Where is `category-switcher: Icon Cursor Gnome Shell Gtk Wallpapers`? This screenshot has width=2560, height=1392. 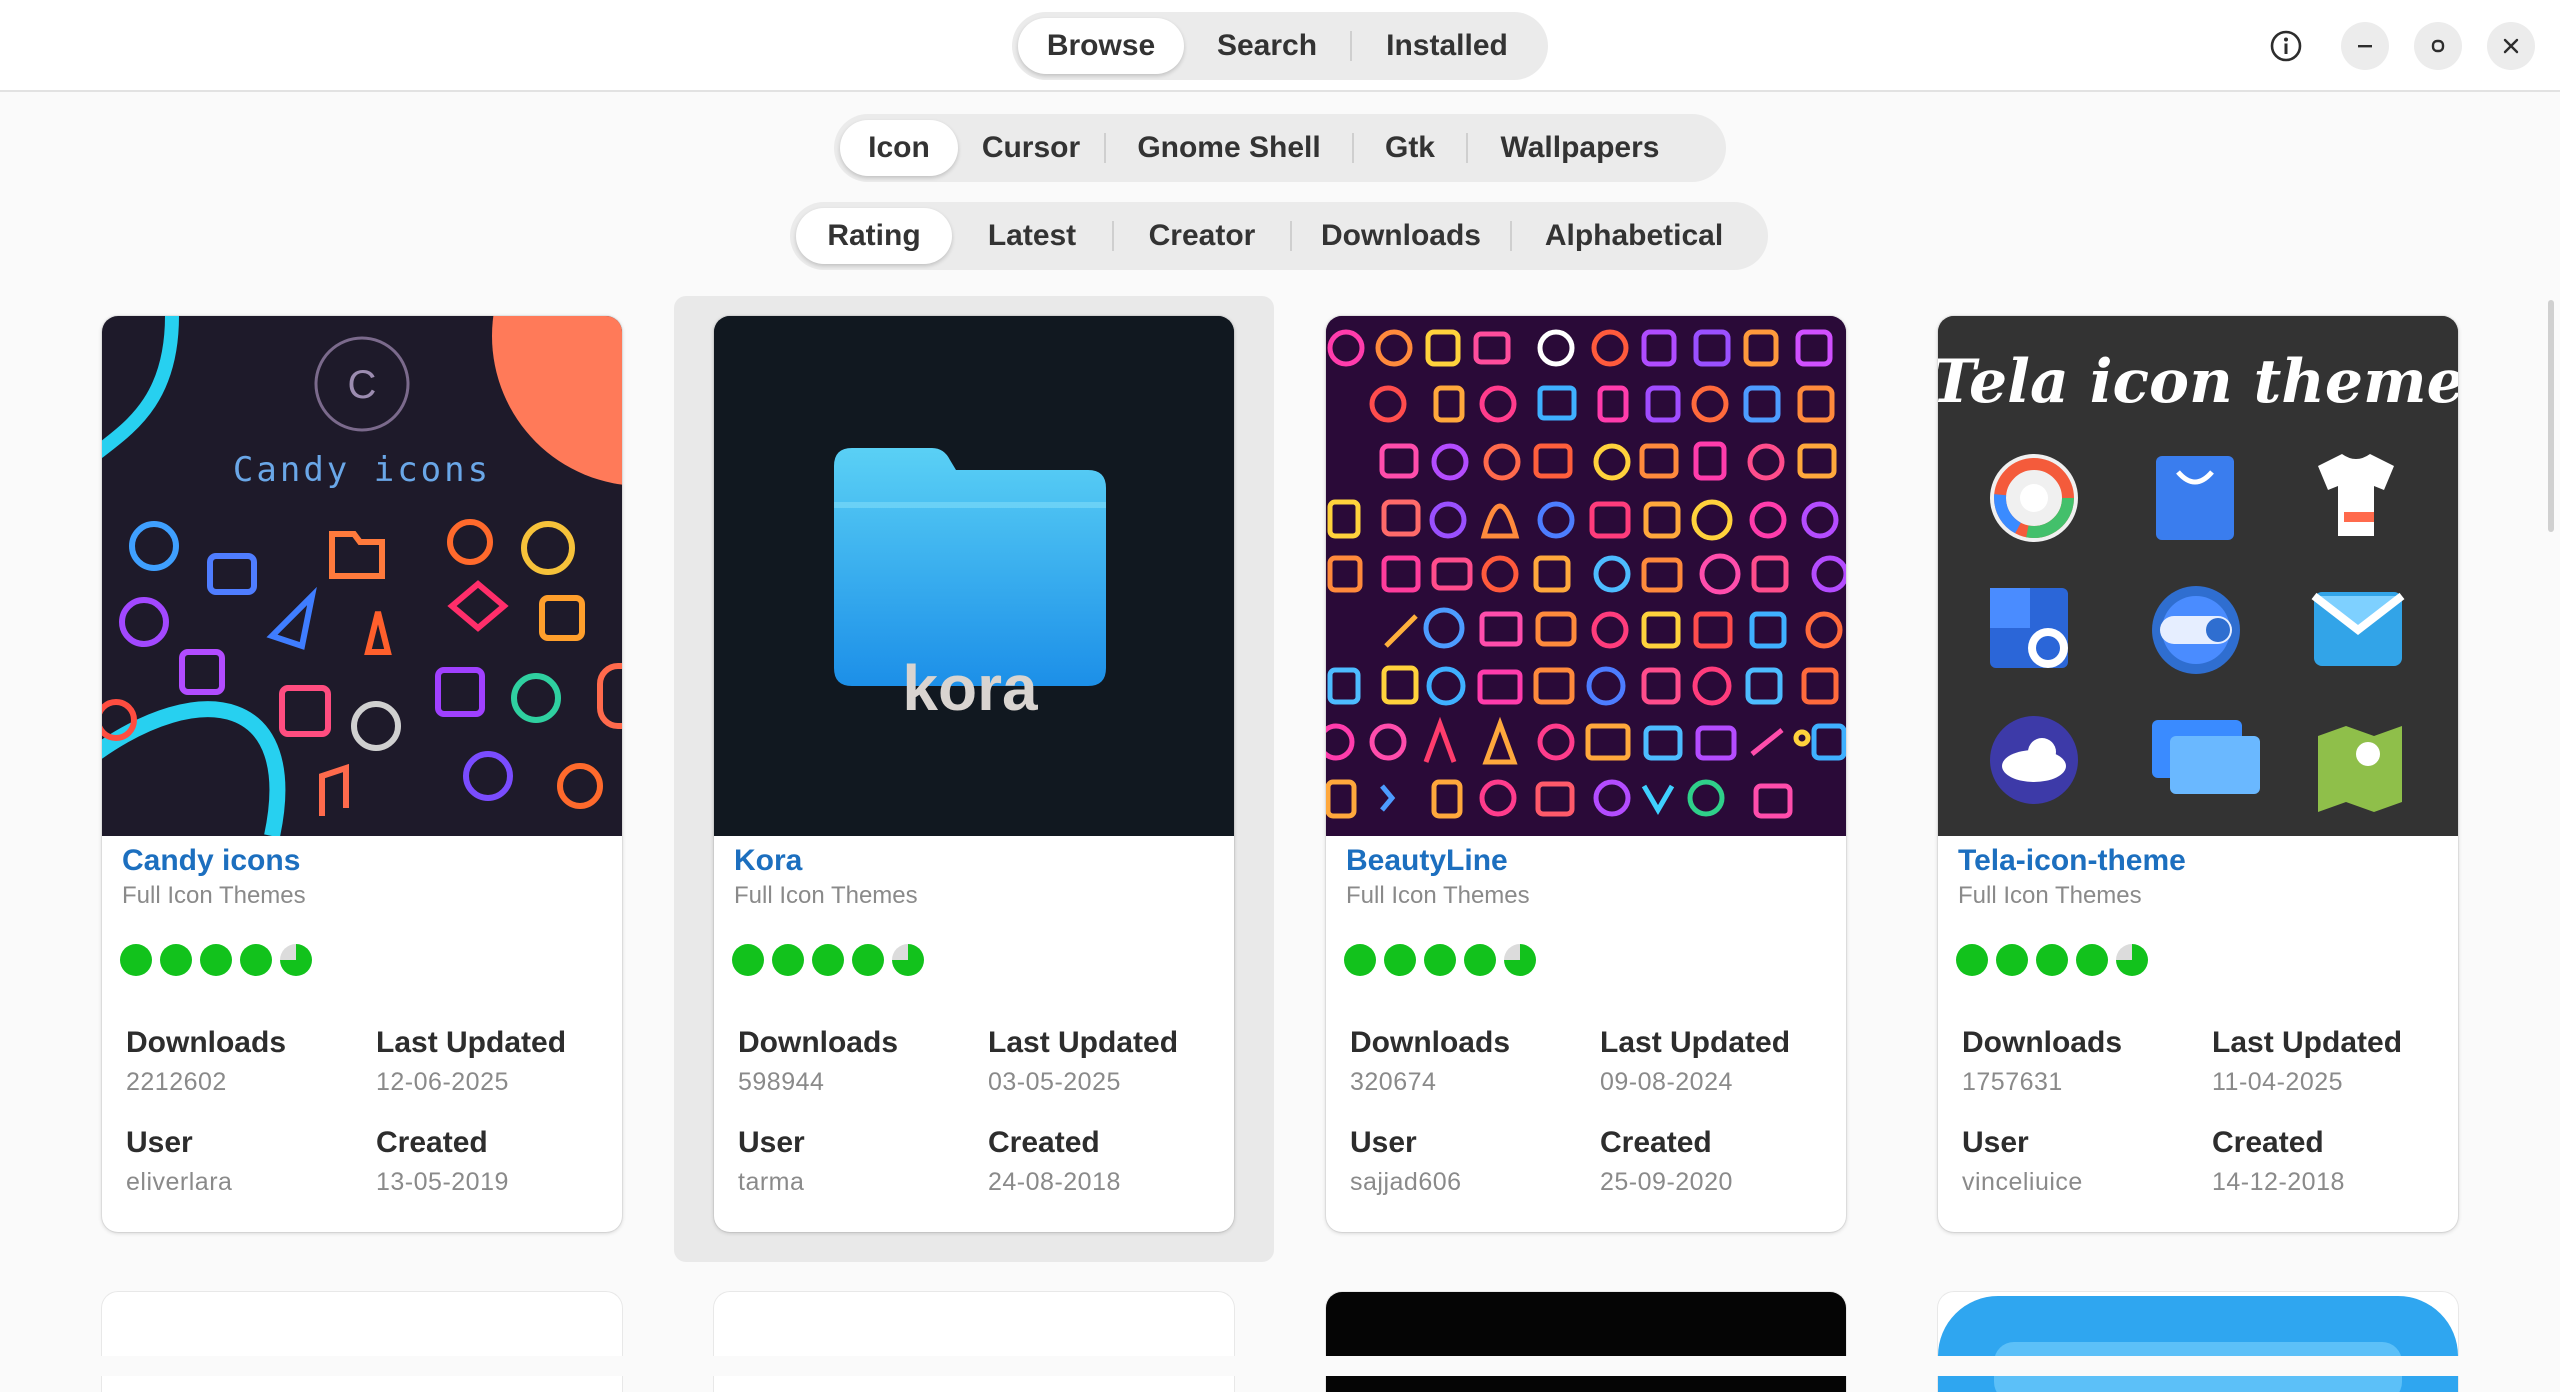 category-switcher: Icon Cursor Gnome Shell Gtk Wallpapers is located at coordinates (1280, 148).